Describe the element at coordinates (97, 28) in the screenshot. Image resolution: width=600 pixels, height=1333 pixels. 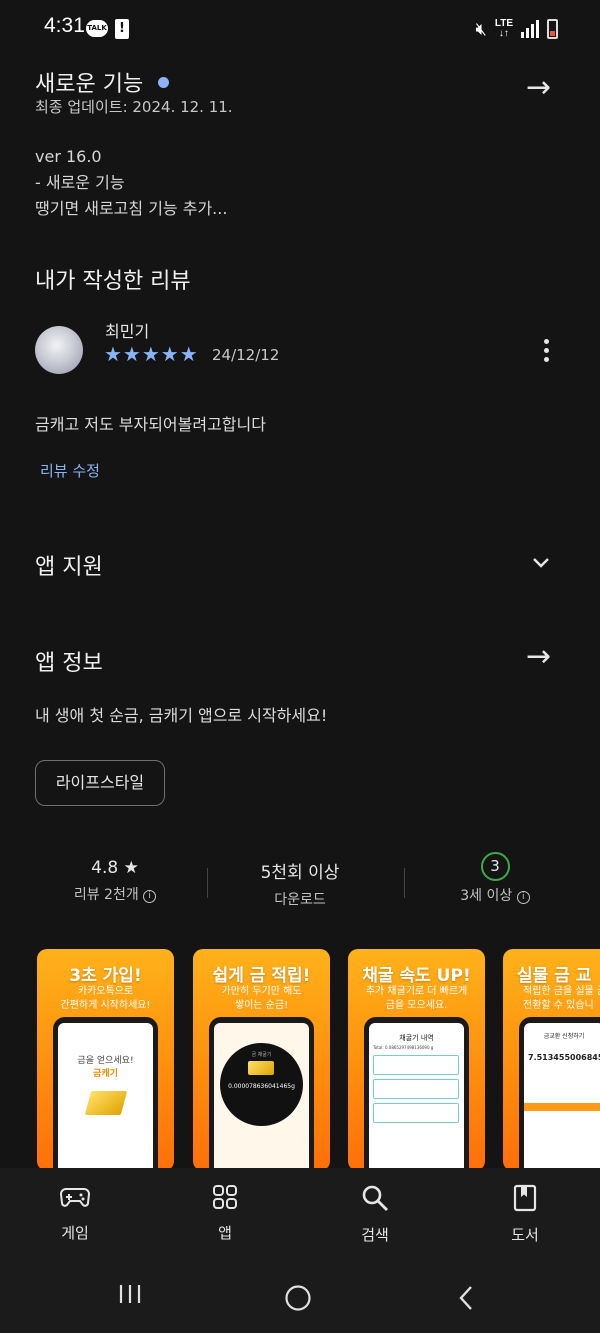
I see `kakaotalk-notification-icon: TALK` at that location.